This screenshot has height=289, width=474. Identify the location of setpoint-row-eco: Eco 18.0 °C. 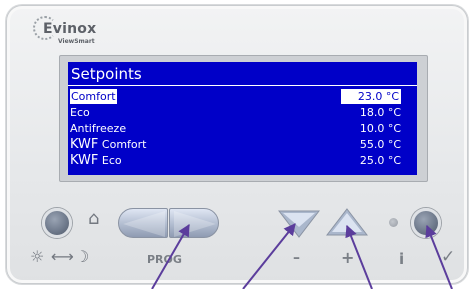
(242, 113).